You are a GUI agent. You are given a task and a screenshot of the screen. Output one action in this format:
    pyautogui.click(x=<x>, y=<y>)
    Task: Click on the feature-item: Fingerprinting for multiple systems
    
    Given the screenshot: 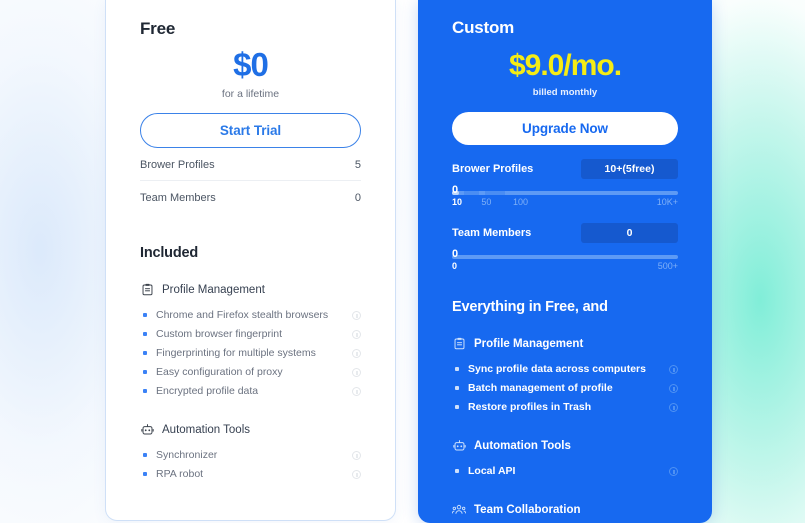 What is the action you would take?
    pyautogui.click(x=250, y=353)
    